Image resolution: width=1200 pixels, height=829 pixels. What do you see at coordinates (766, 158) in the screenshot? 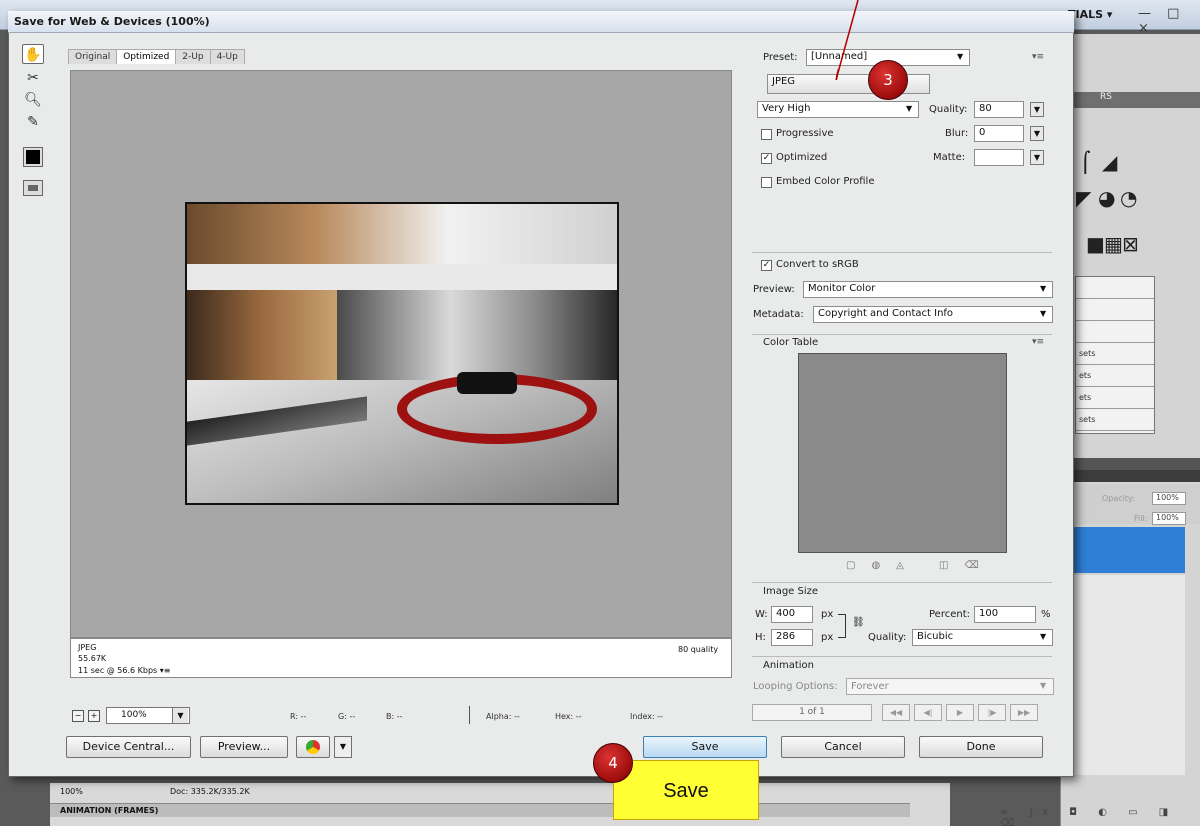
I see `optimized-checkbox: ✓` at bounding box center [766, 158].